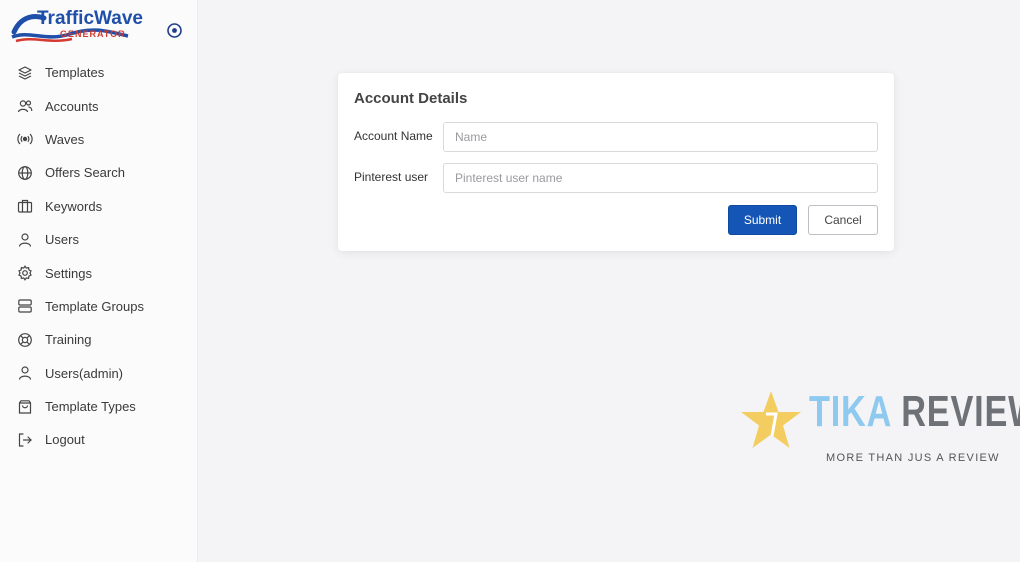 This screenshot has width=1020, height=562. Describe the element at coordinates (25, 139) in the screenshot. I see `broadcast-icon` at that location.